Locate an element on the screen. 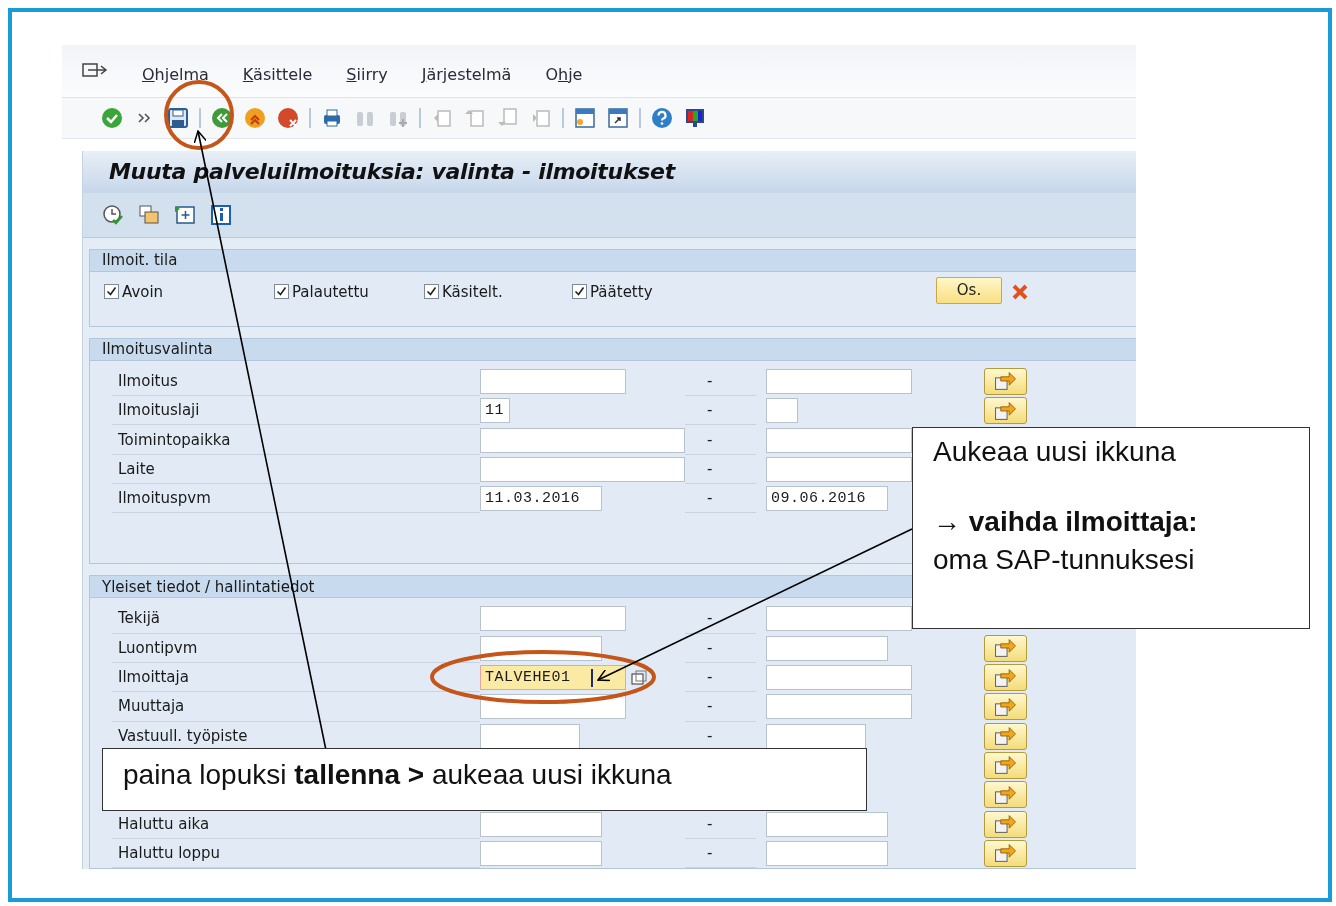 Image resolution: width=1336 pixels, height=906 pixels. checkbox-label: Avoin is located at coordinates (143, 291).